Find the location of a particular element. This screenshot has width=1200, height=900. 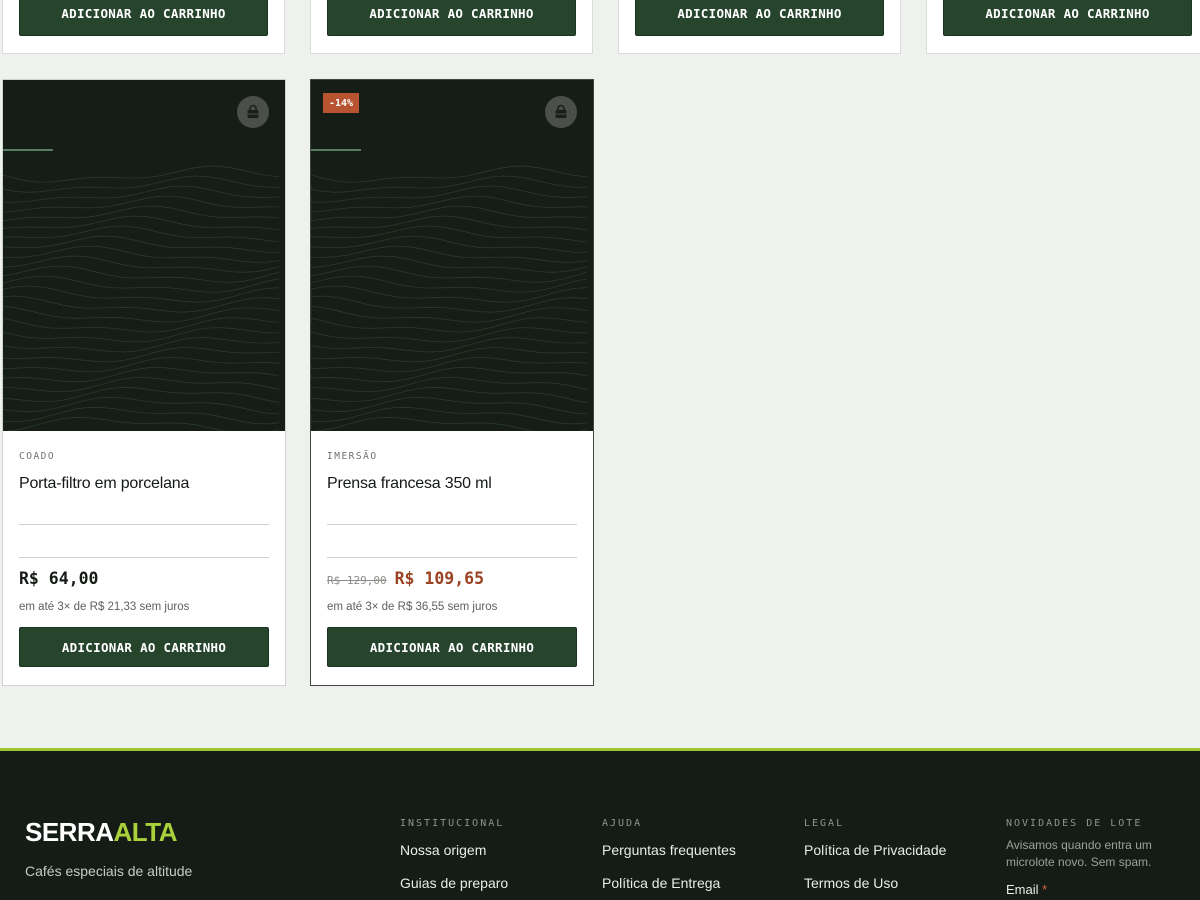

footer-column-title: LEGAL is located at coordinates (824, 823).